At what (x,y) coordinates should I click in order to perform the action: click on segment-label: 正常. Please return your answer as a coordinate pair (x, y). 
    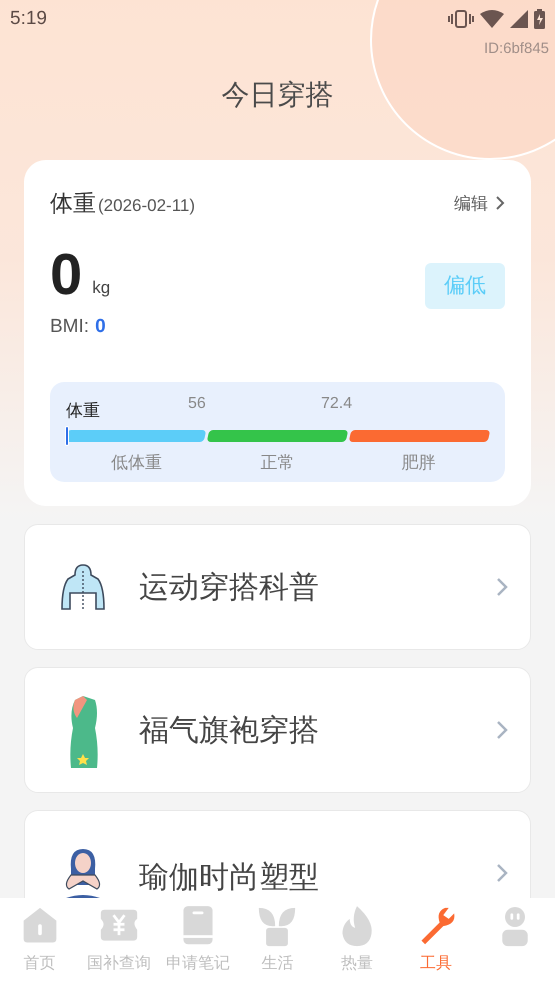
    Looking at the image, I should click on (277, 463).